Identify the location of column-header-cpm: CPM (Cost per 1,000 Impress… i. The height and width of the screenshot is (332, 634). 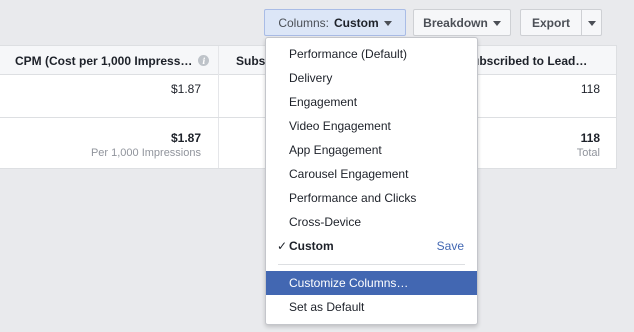
(115, 60).